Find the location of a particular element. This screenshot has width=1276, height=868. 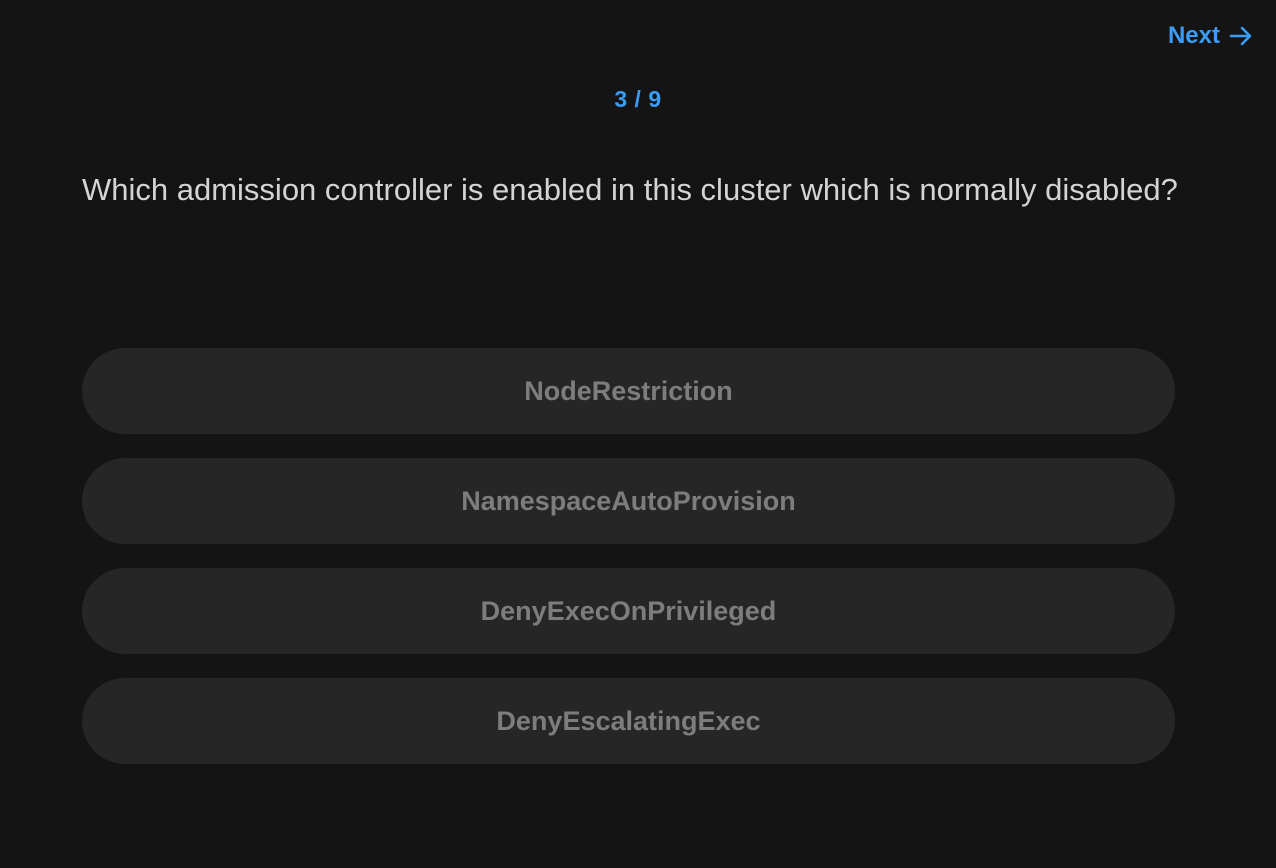

question-progress: 3 / 9 is located at coordinates (638, 99).